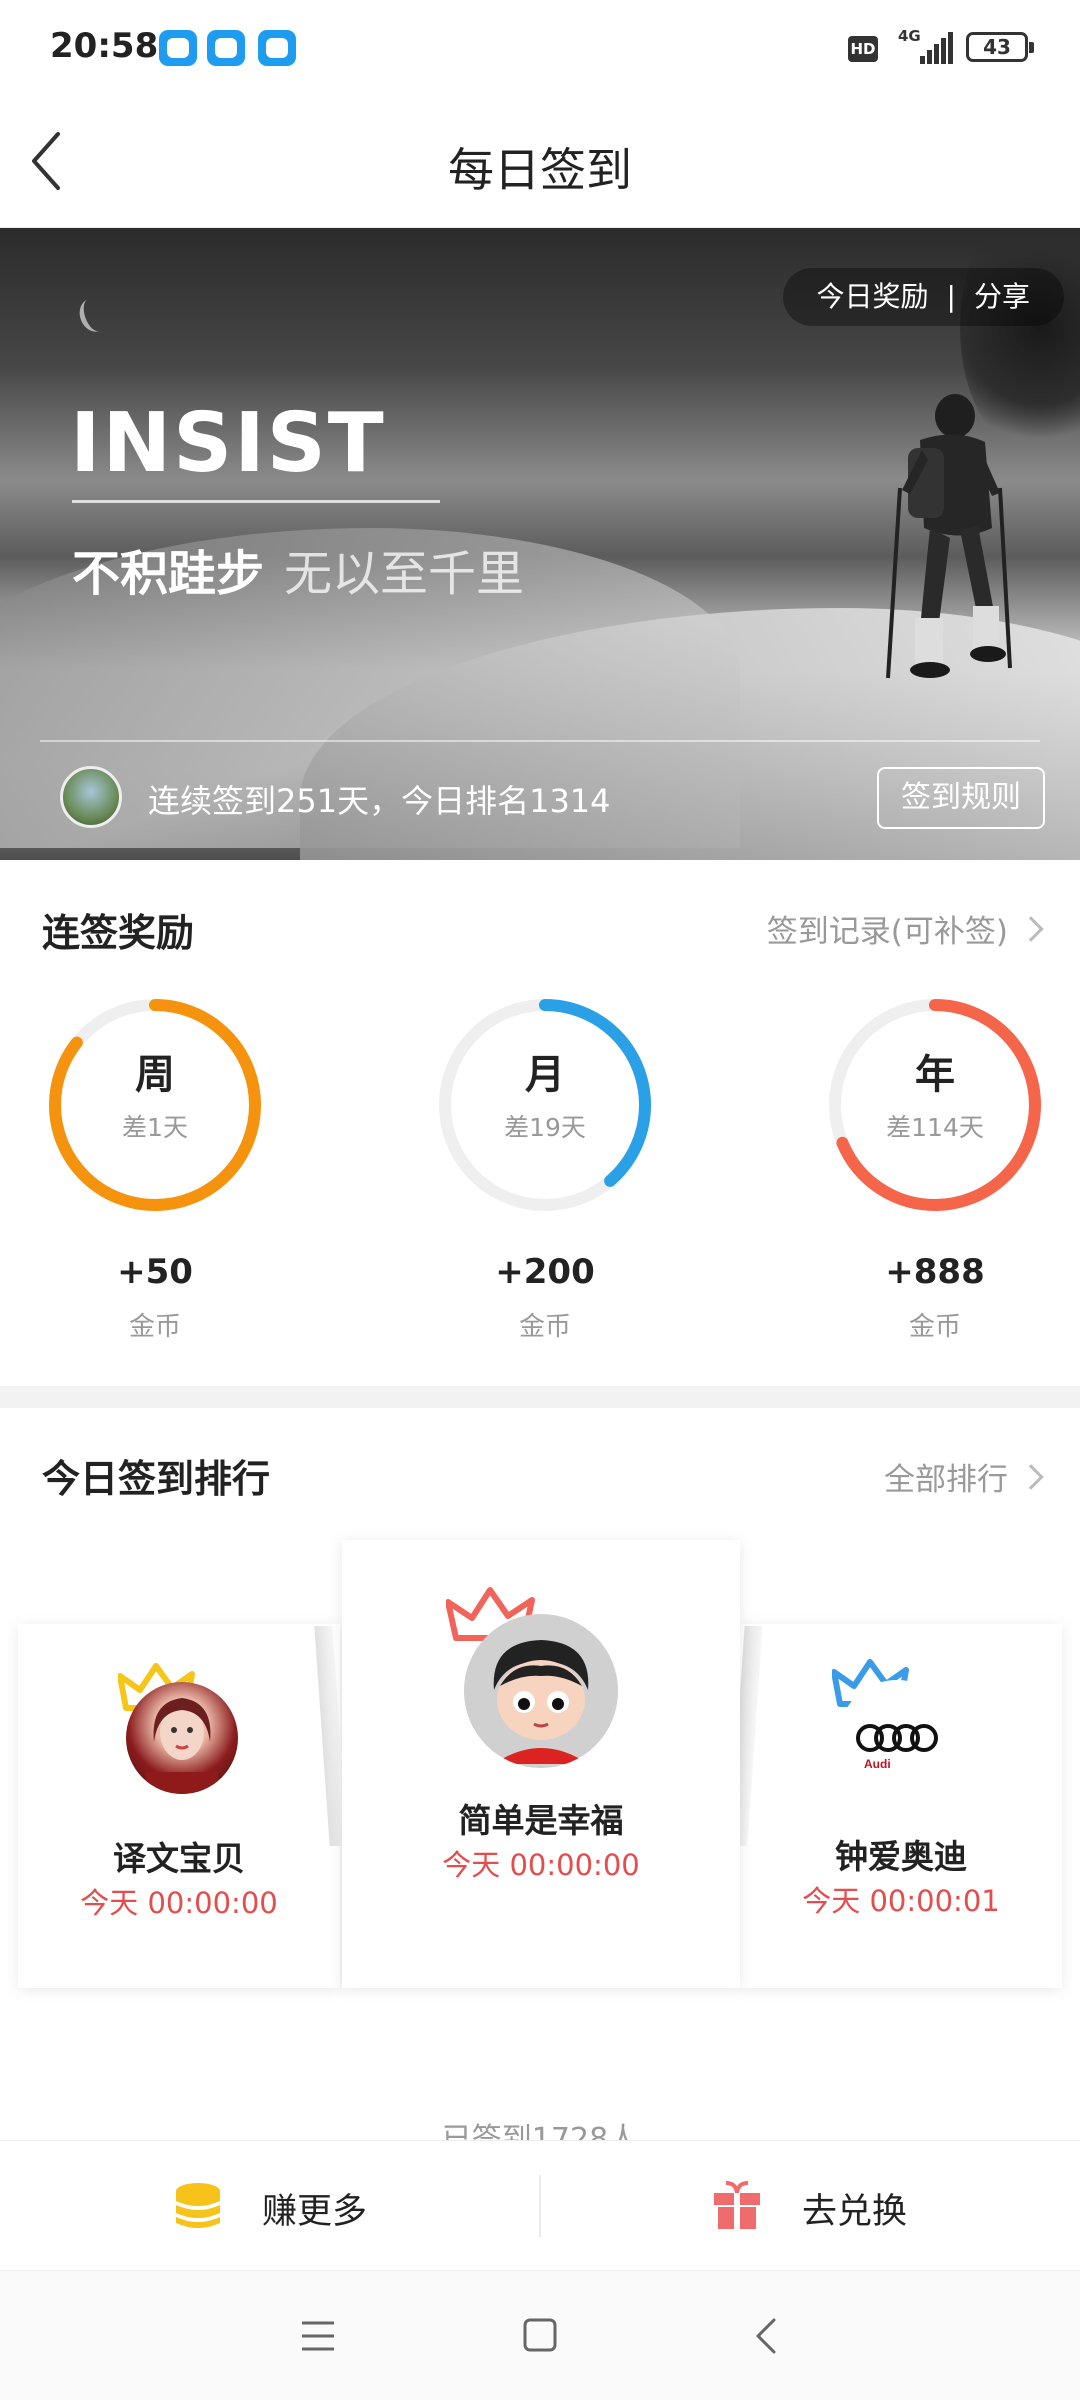 The width and height of the screenshot is (1080, 2400). What do you see at coordinates (545, 1272) in the screenshot?
I see `reward-value: +200` at bounding box center [545, 1272].